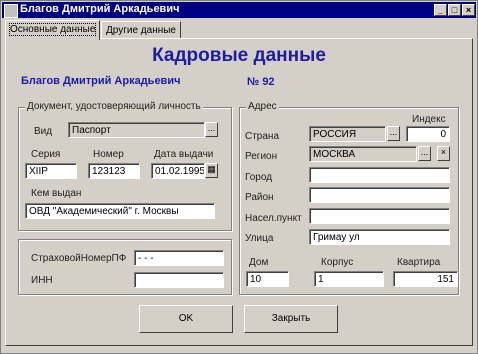 This screenshot has height=354, width=478. What do you see at coordinates (259, 197) in the screenshot?
I see `district-label: Район` at bounding box center [259, 197].